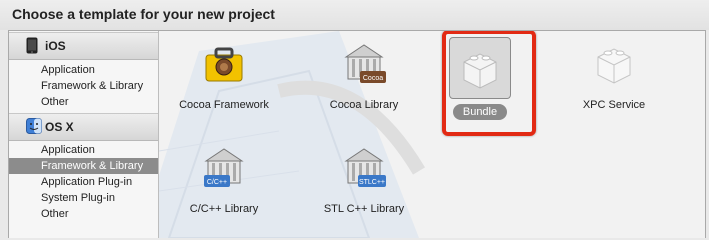  Describe the element at coordinates (364, 209) in the screenshot. I see `template-label: STL C++ Library` at that location.